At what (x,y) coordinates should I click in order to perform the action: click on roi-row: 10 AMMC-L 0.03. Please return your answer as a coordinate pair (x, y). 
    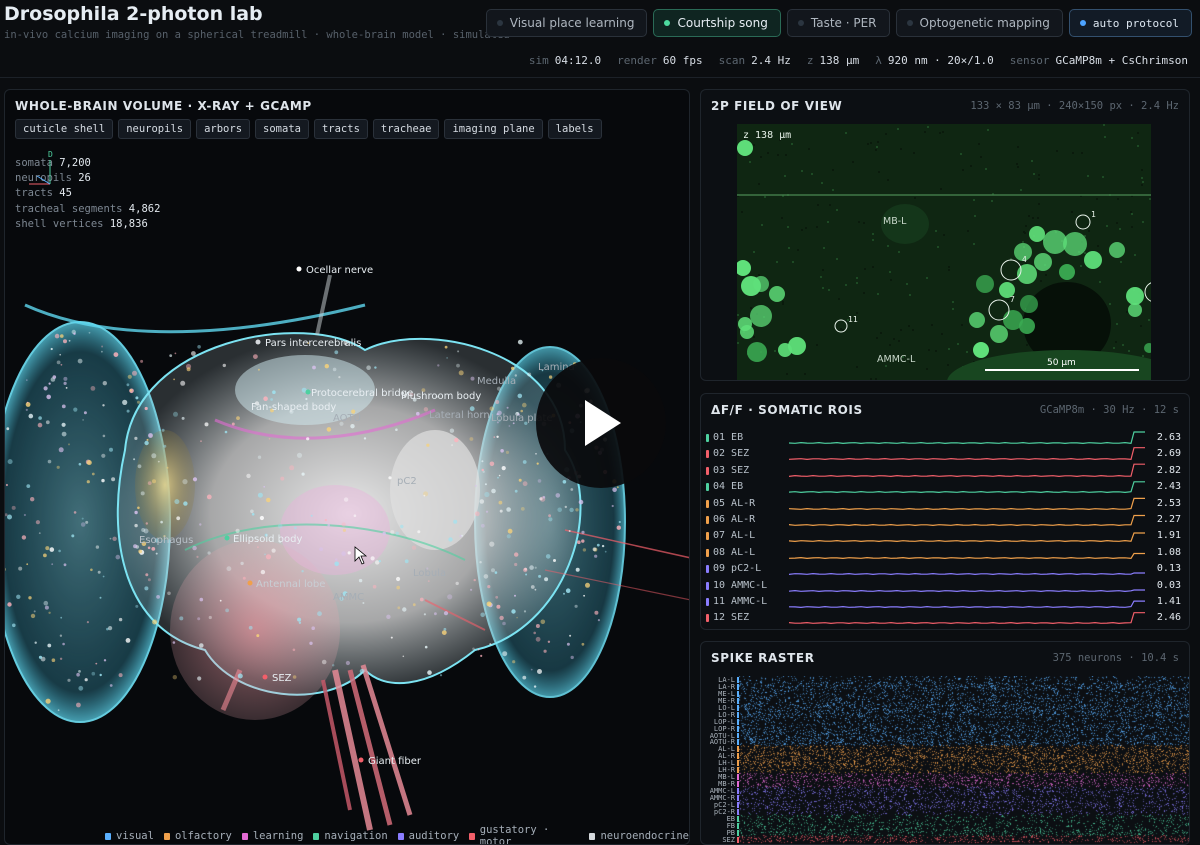
    Looking at the image, I should click on (945, 586).